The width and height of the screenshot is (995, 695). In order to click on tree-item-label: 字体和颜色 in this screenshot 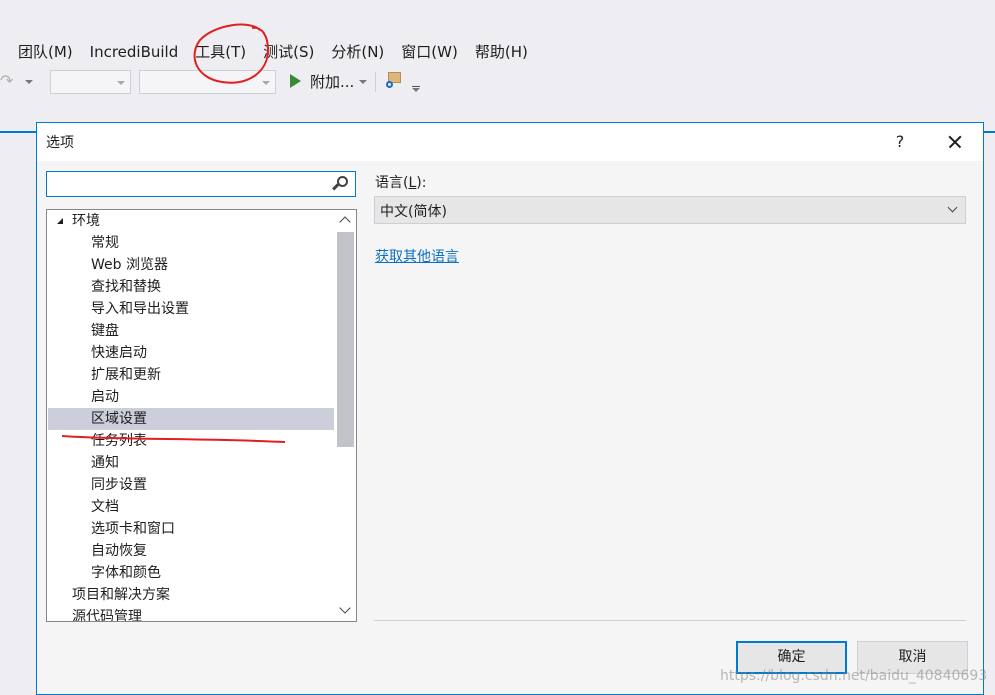, I will do `click(126, 573)`.